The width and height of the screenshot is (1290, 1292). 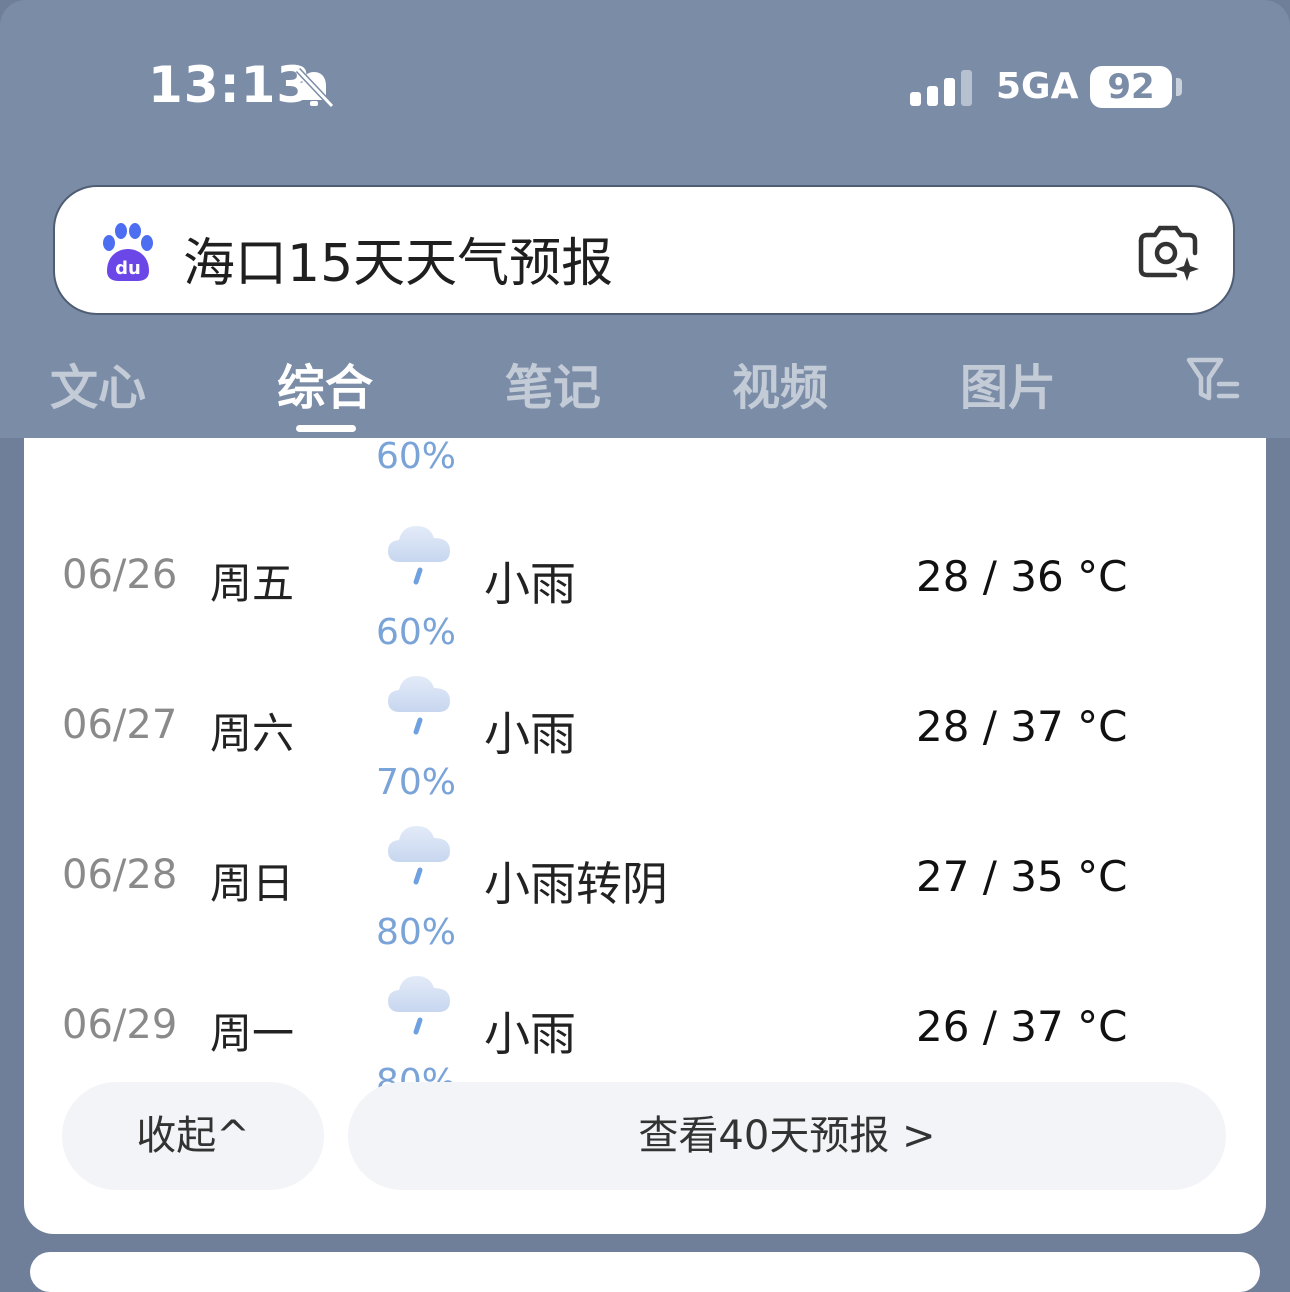 What do you see at coordinates (1037, 86) in the screenshot?
I see `network-label: 5GA` at bounding box center [1037, 86].